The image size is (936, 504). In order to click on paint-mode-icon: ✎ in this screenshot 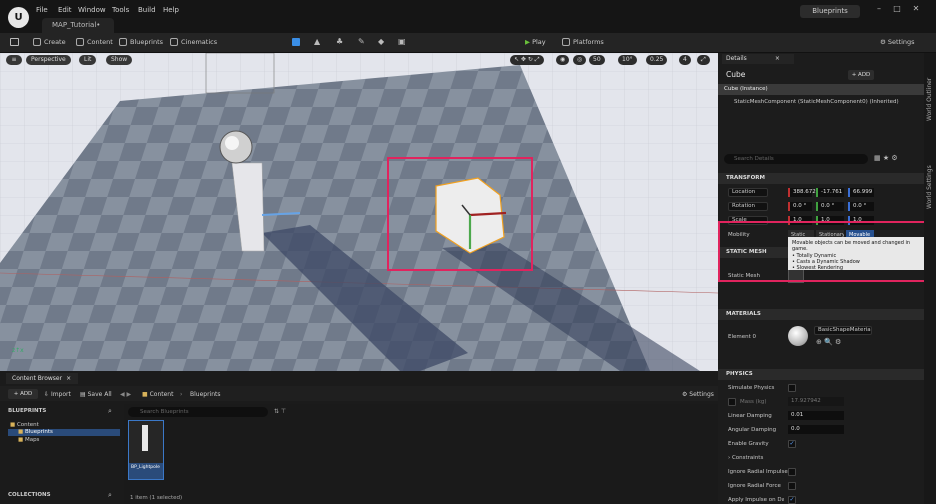, I will do `click(362, 42)`.